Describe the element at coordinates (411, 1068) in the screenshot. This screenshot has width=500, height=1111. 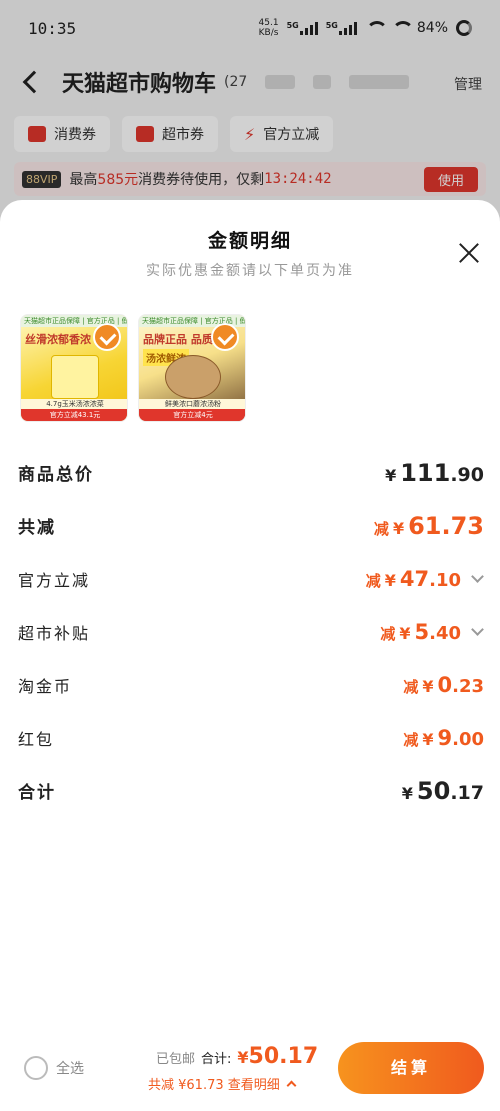
I see `checkout-button: 结算` at that location.